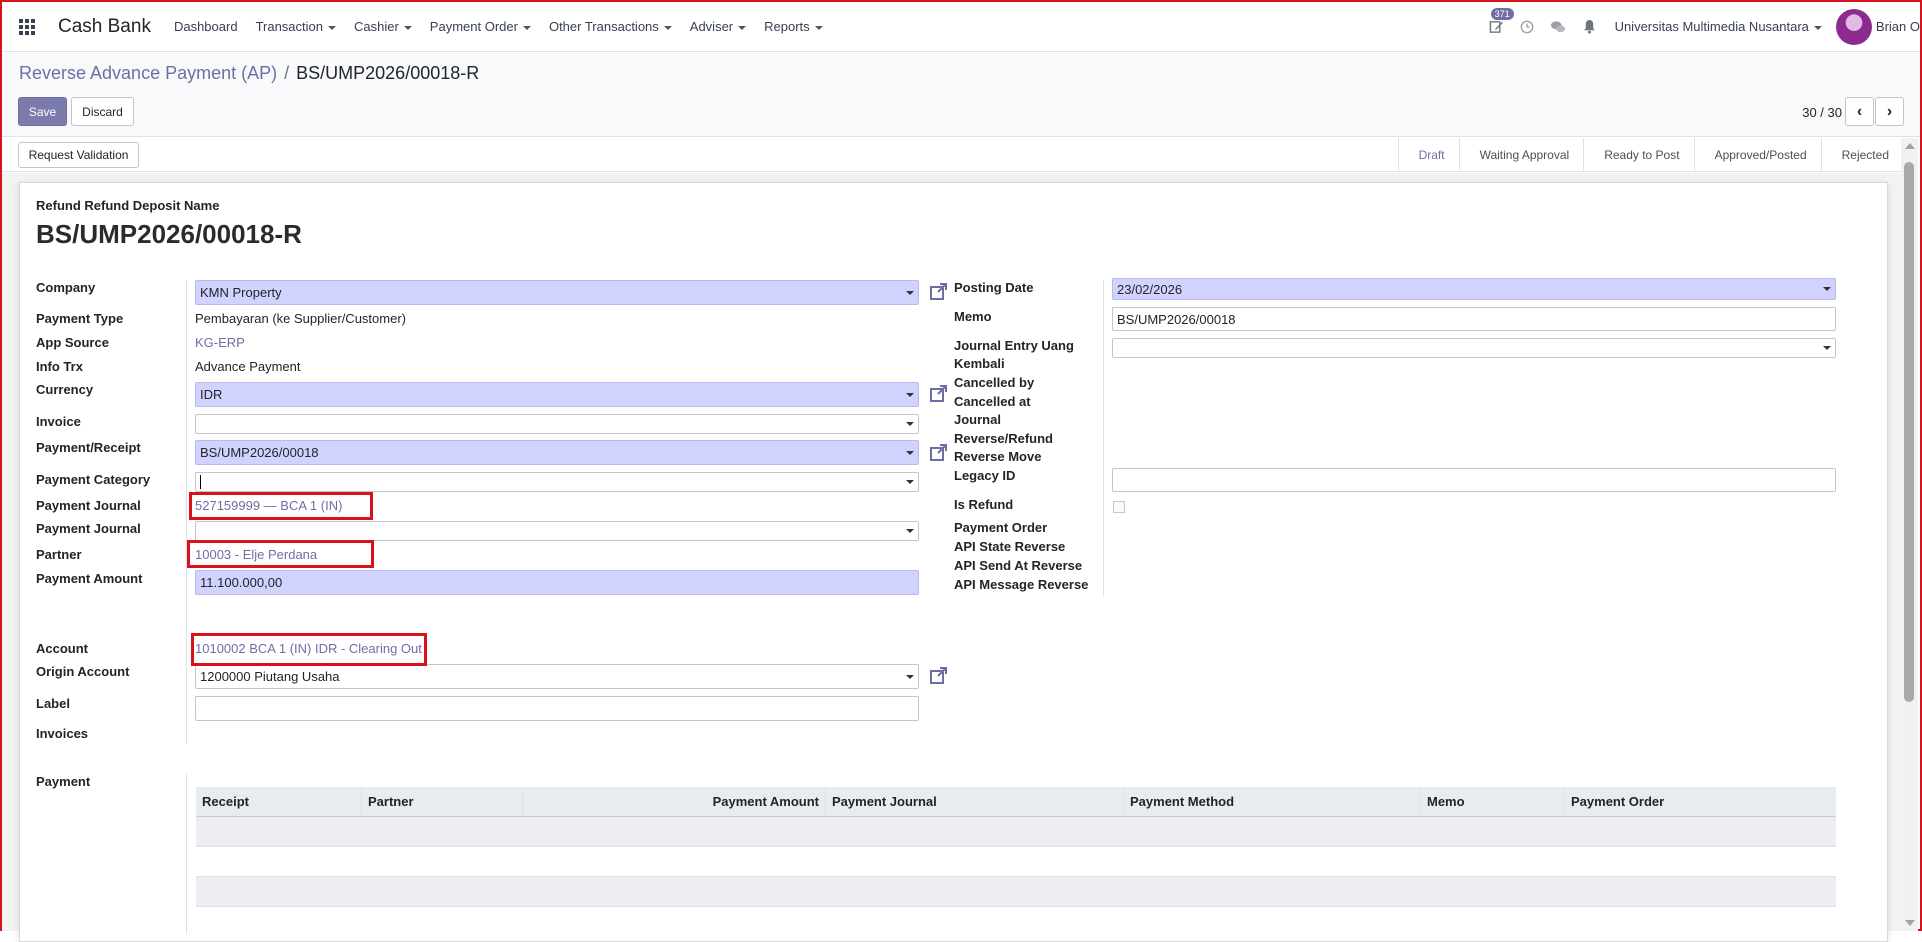 The width and height of the screenshot is (1922, 942). Describe the element at coordinates (1527, 27) in the screenshot. I see `clock-icon` at that location.